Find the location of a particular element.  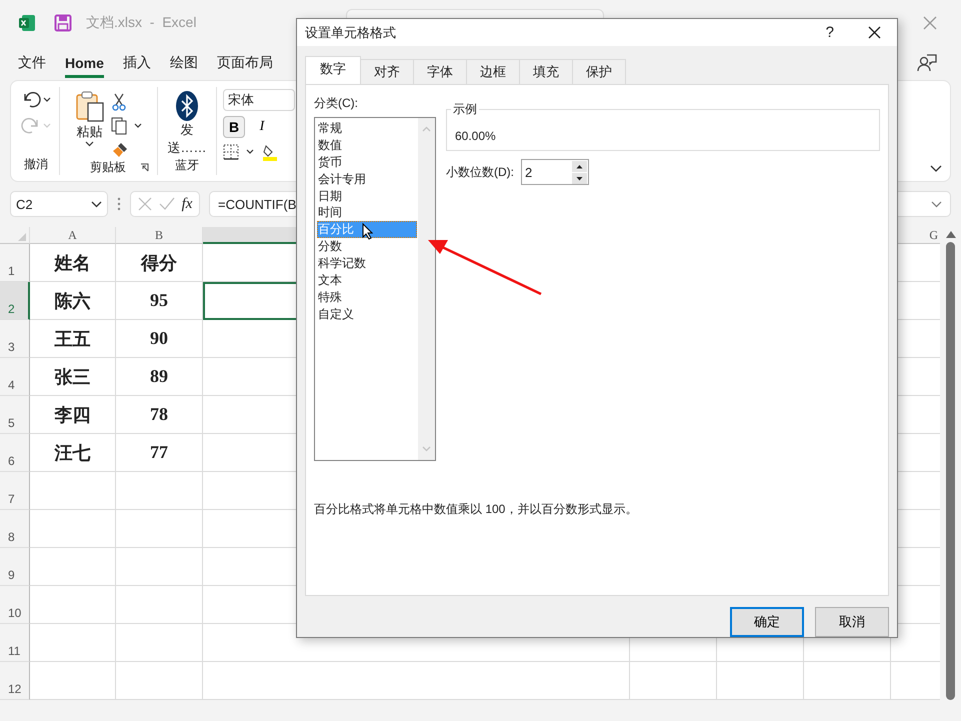

bold-button: B is located at coordinates (234, 127).